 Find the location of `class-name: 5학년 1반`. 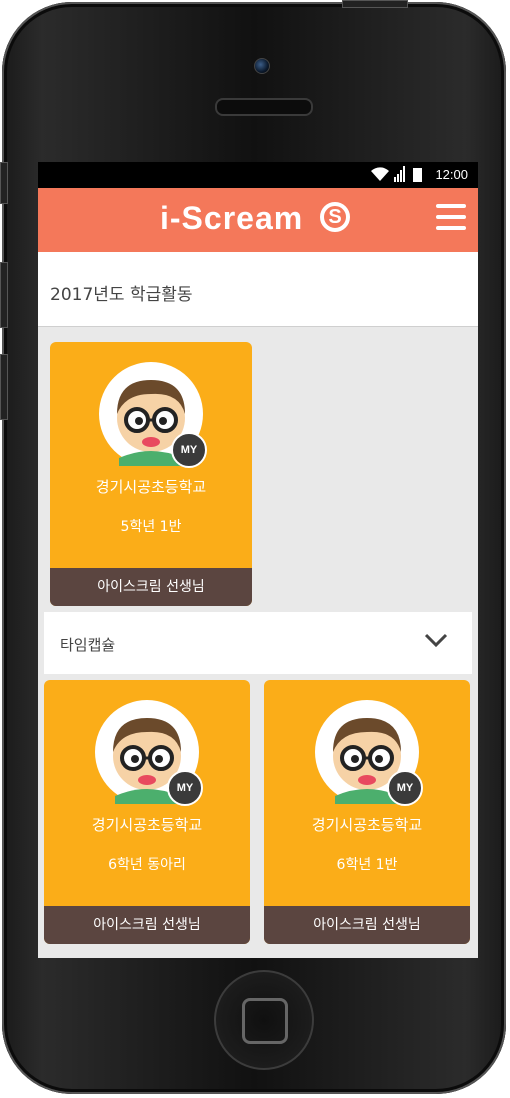

class-name: 5학년 1반 is located at coordinates (151, 527).